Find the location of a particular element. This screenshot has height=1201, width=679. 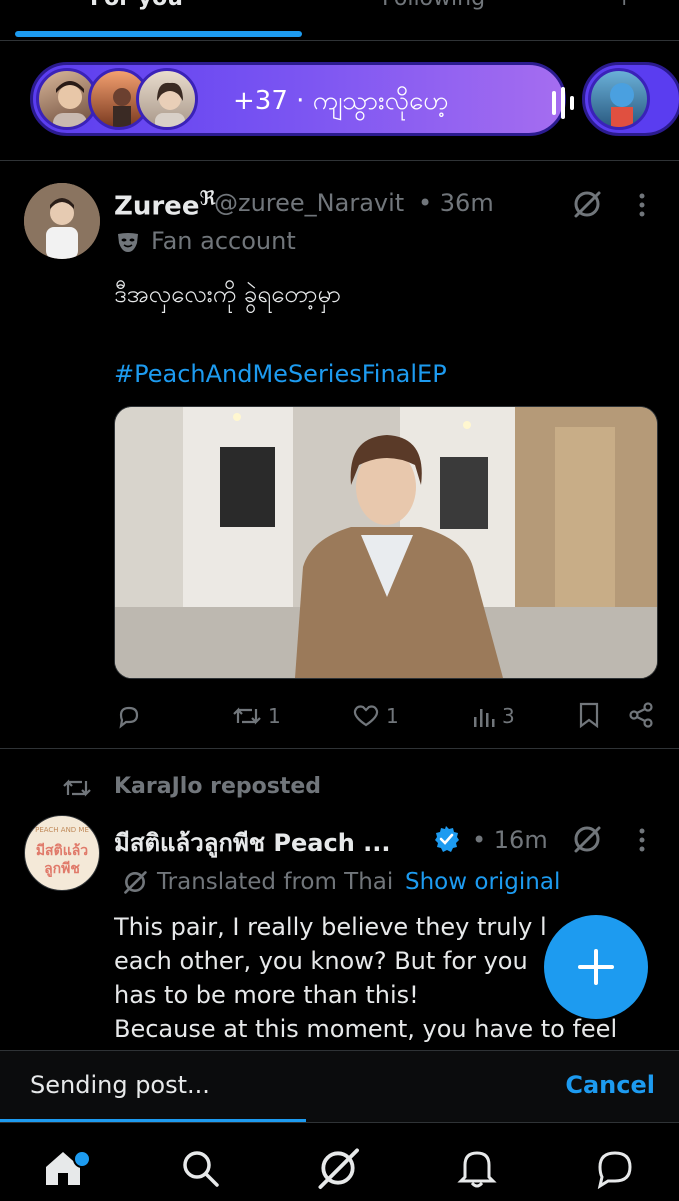

tweet-text: ဒီအလှလေးကို ခွဲရတော့မှာ is located at coordinates (227, 294).